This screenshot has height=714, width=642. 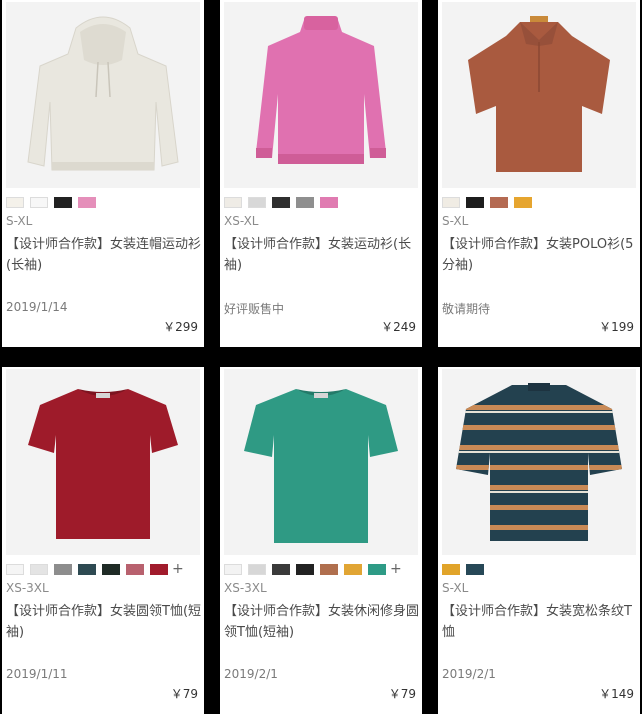 What do you see at coordinates (398, 327) in the screenshot?
I see `product-price: ￥249` at bounding box center [398, 327].